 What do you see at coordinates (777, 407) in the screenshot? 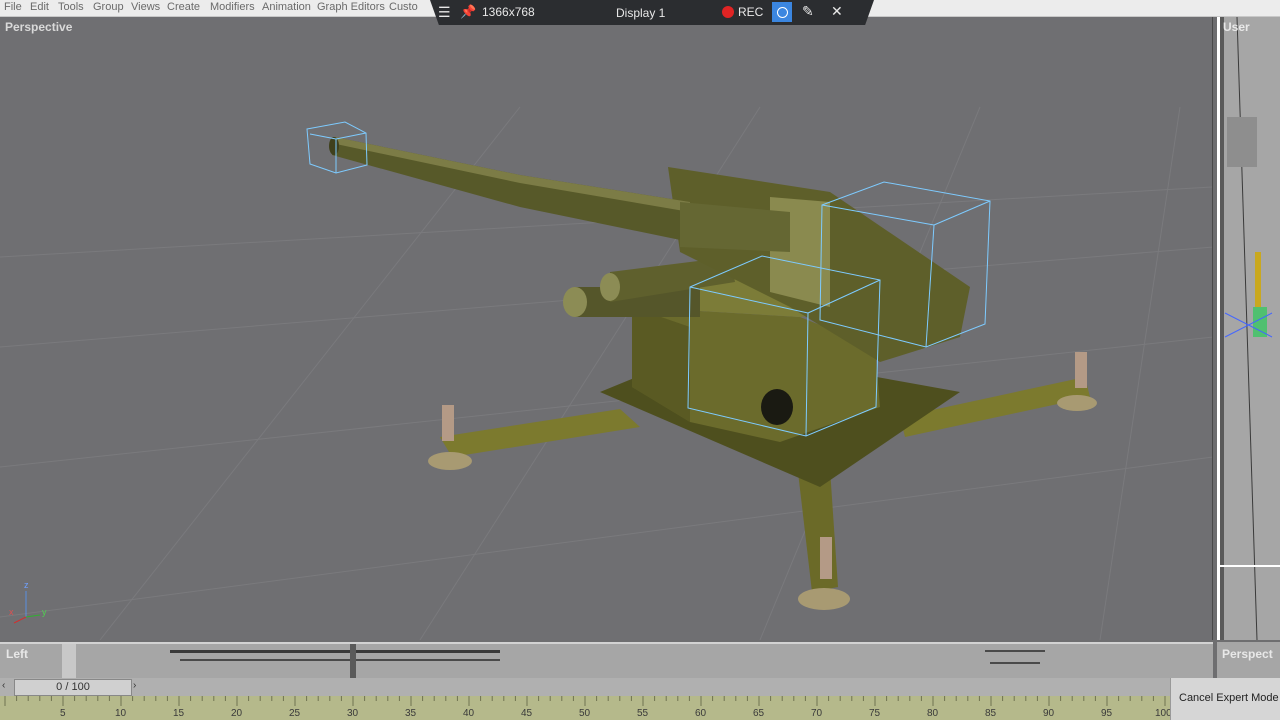
I see `carriage-port` at bounding box center [777, 407].